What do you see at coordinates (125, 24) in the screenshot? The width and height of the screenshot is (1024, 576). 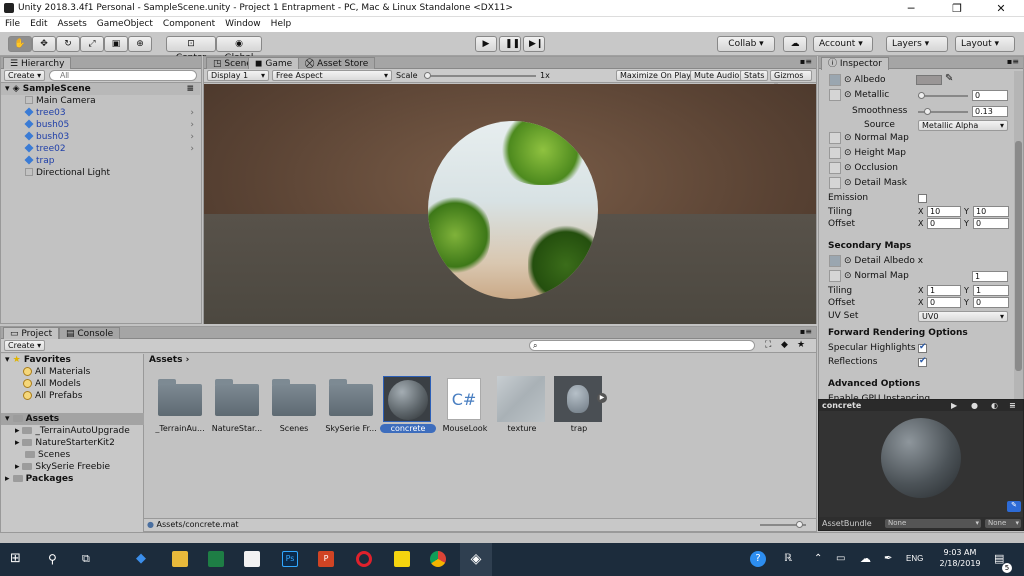 I see `menu-gameobject: GameObject` at bounding box center [125, 24].